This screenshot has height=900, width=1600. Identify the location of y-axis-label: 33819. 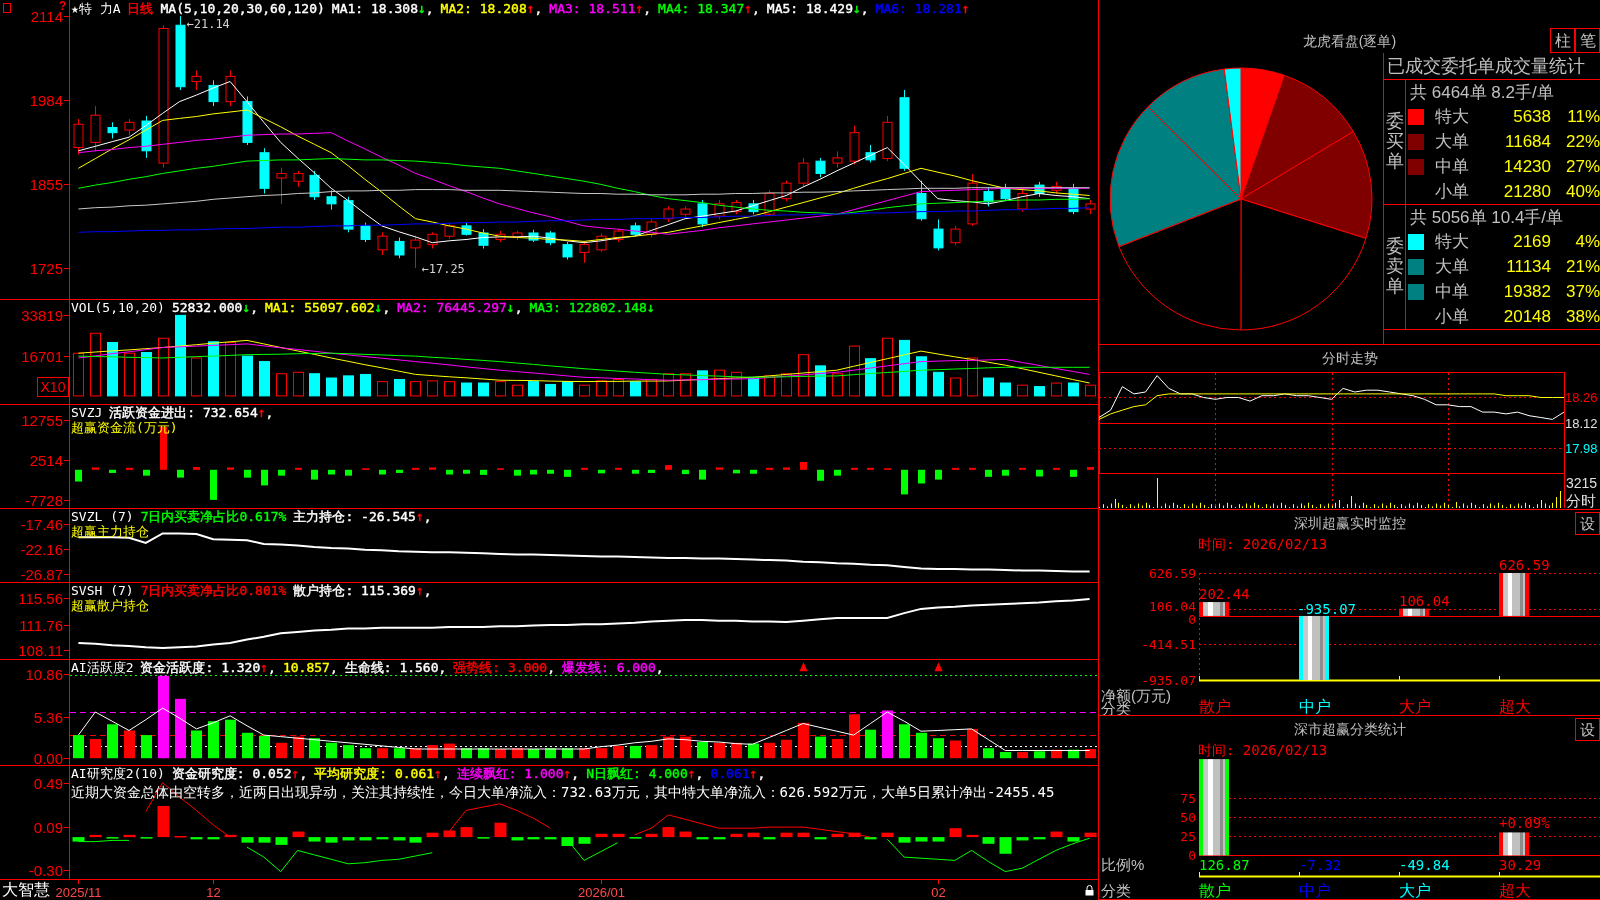
(42, 315).